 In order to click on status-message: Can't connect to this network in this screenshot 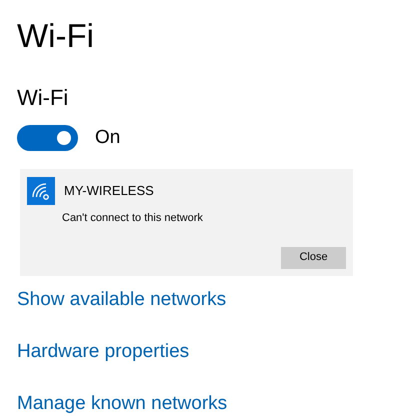, I will do `click(132, 218)`.